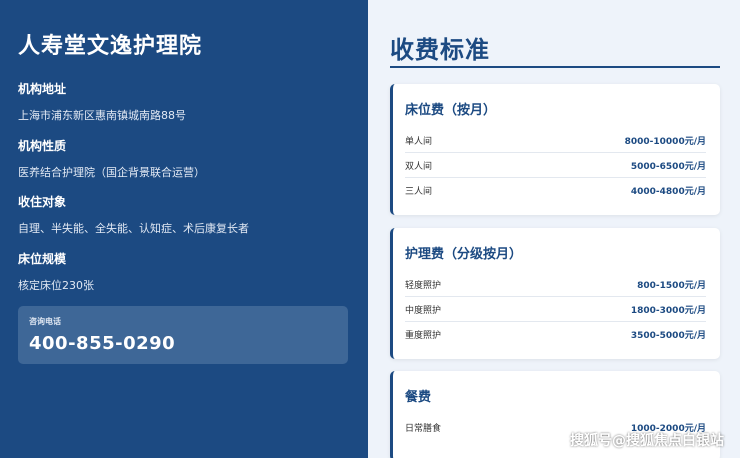  Describe the element at coordinates (423, 310) in the screenshot. I see `care-level-label: 中度照护` at that location.